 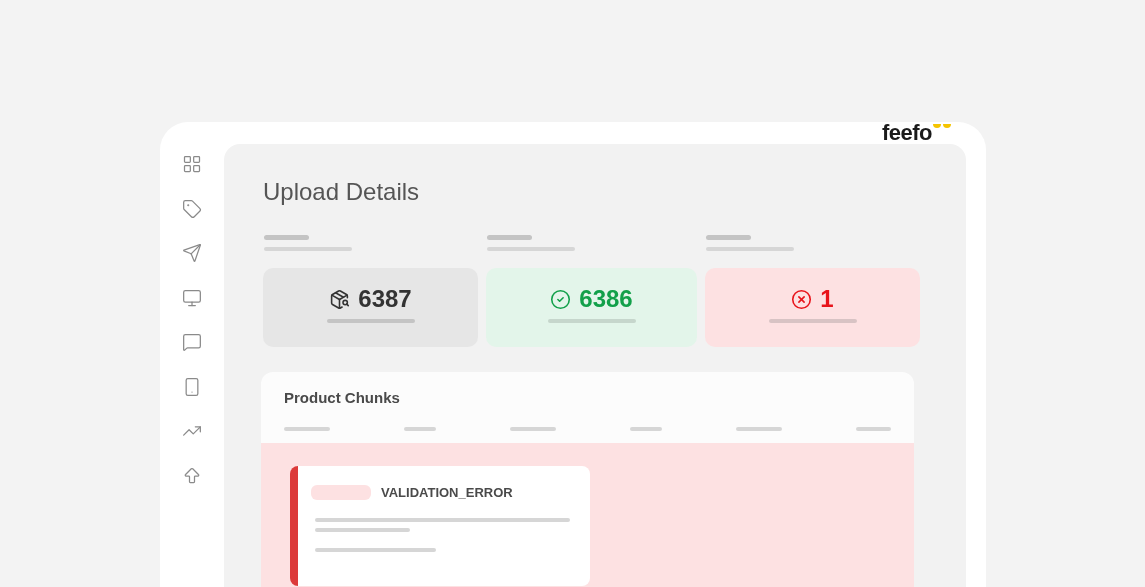 I want to click on logo-eyes-icon, so click(x=942, y=127).